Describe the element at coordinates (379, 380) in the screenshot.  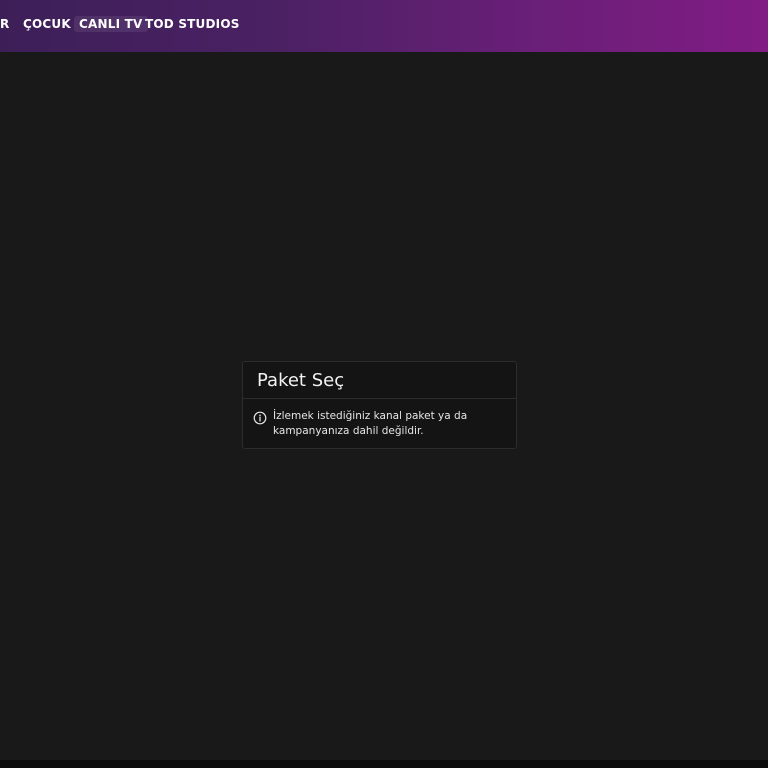
I see `dialog-header: Paket Seç` at that location.